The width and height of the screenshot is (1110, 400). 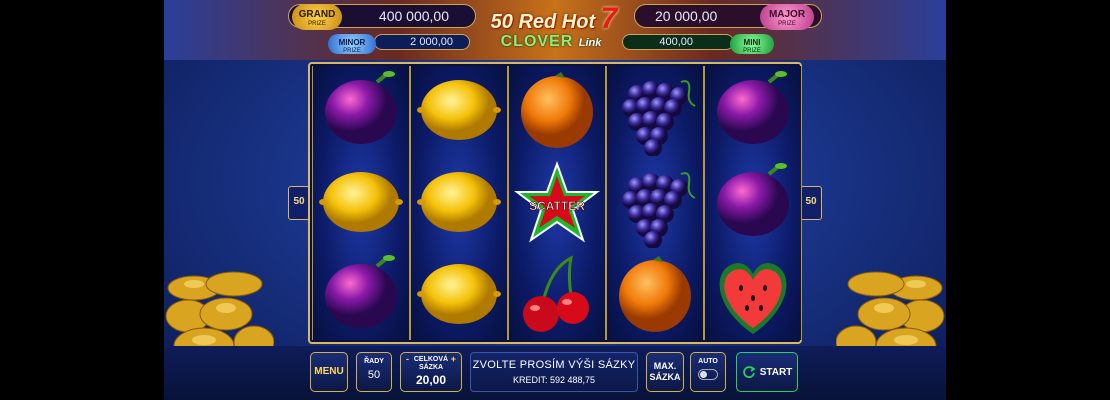 What do you see at coordinates (374, 375) in the screenshot?
I see `lines-value: 50` at bounding box center [374, 375].